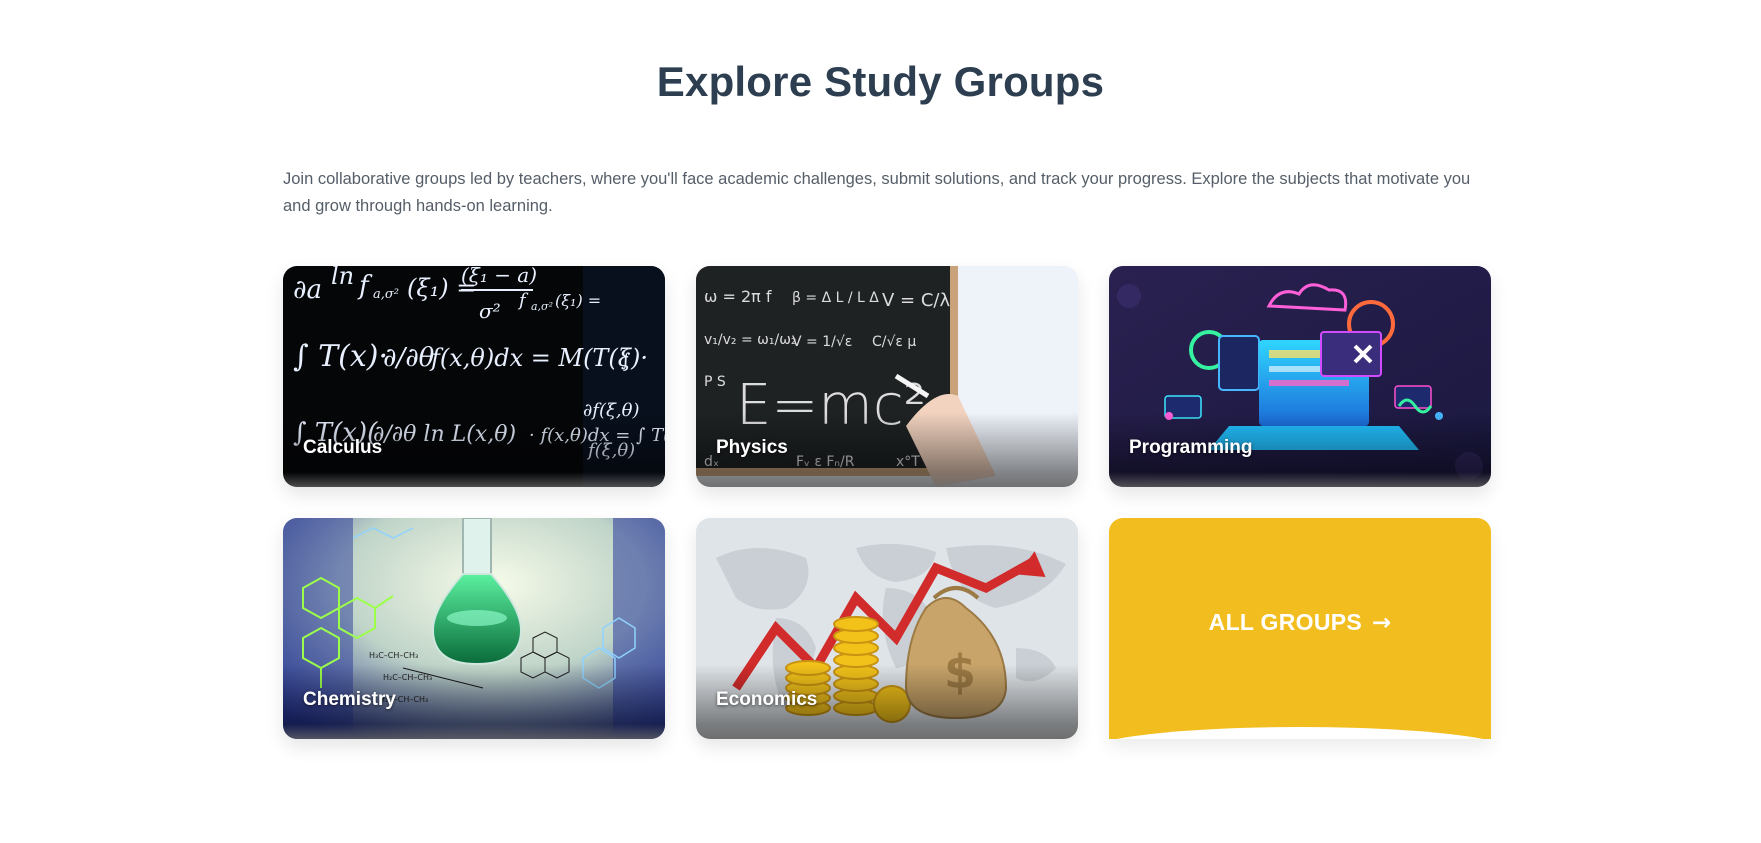  What do you see at coordinates (490, 311) in the screenshot?
I see `svg-text: σ²` at bounding box center [490, 311].